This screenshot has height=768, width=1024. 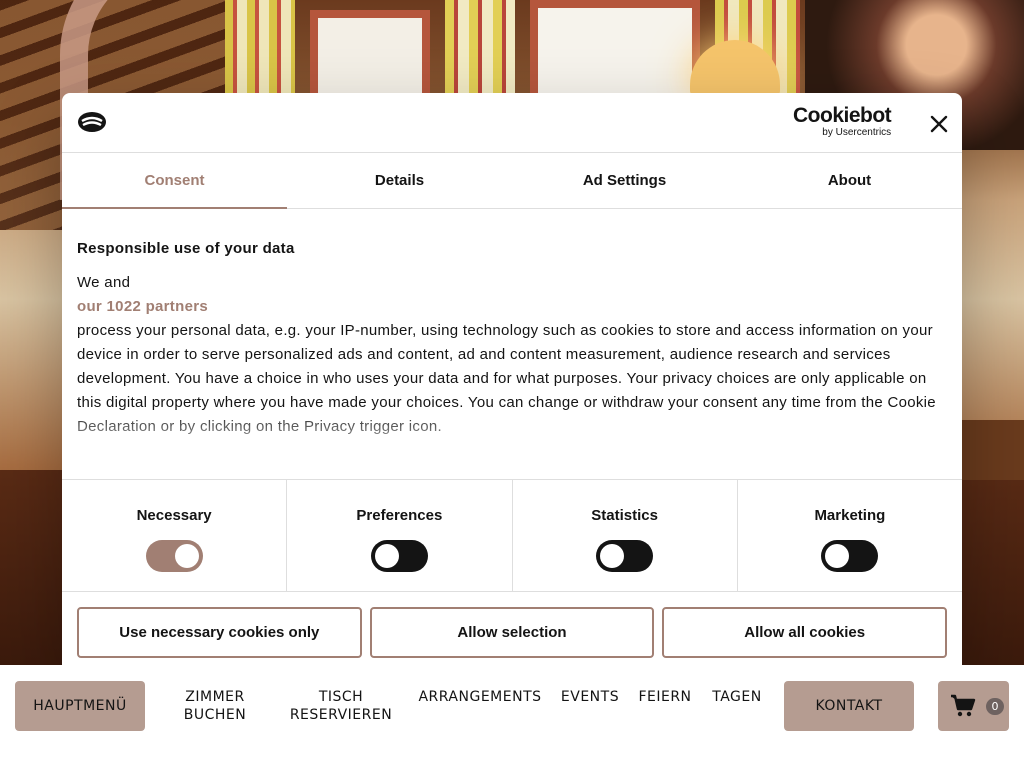 What do you see at coordinates (849, 706) in the screenshot?
I see `contact-button: KONTAKT` at bounding box center [849, 706].